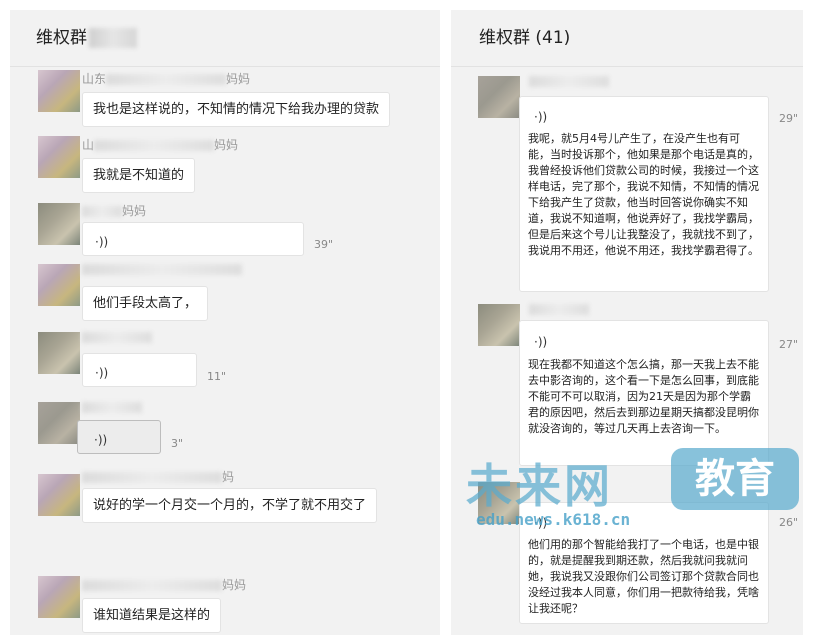 This screenshot has width=814, height=640. What do you see at coordinates (225, 38) in the screenshot?
I see `chat-header: 维权群` at bounding box center [225, 38].